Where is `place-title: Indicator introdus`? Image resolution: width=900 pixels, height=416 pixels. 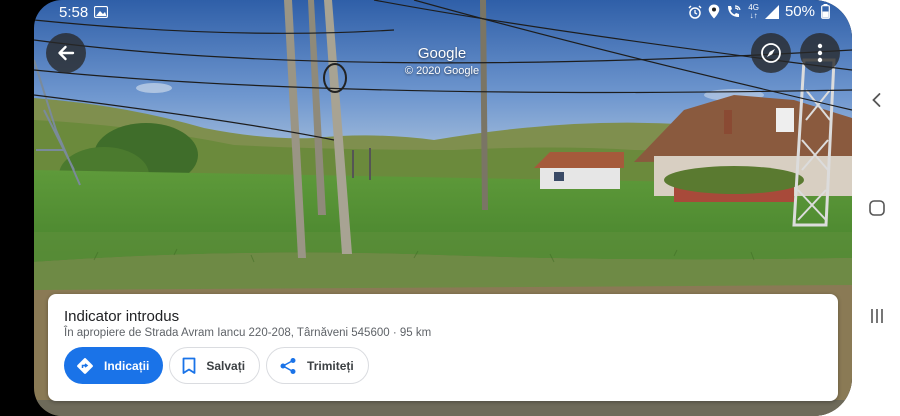
place-title: Indicator introdus is located at coordinates (122, 316).